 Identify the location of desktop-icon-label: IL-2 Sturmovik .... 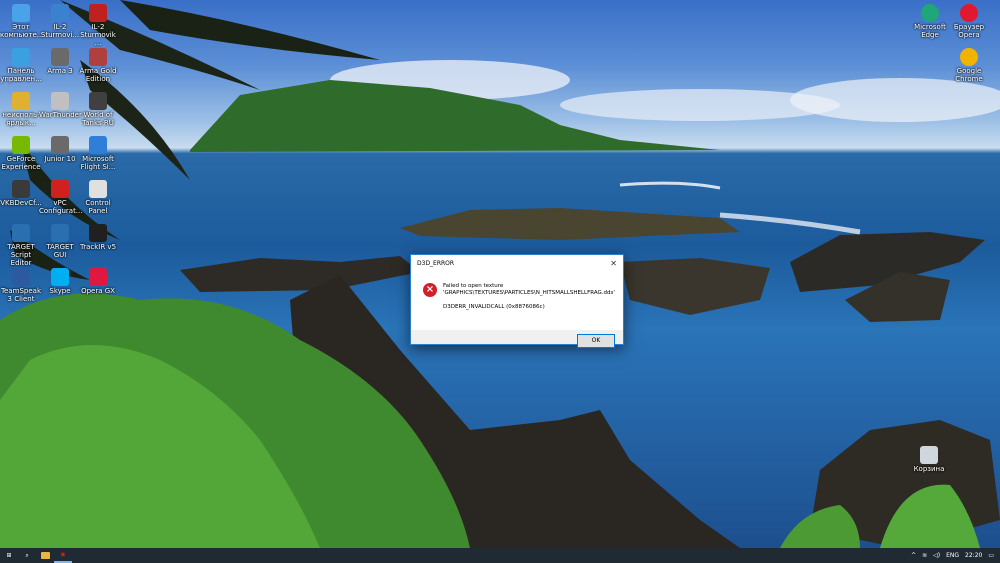
(98, 35).